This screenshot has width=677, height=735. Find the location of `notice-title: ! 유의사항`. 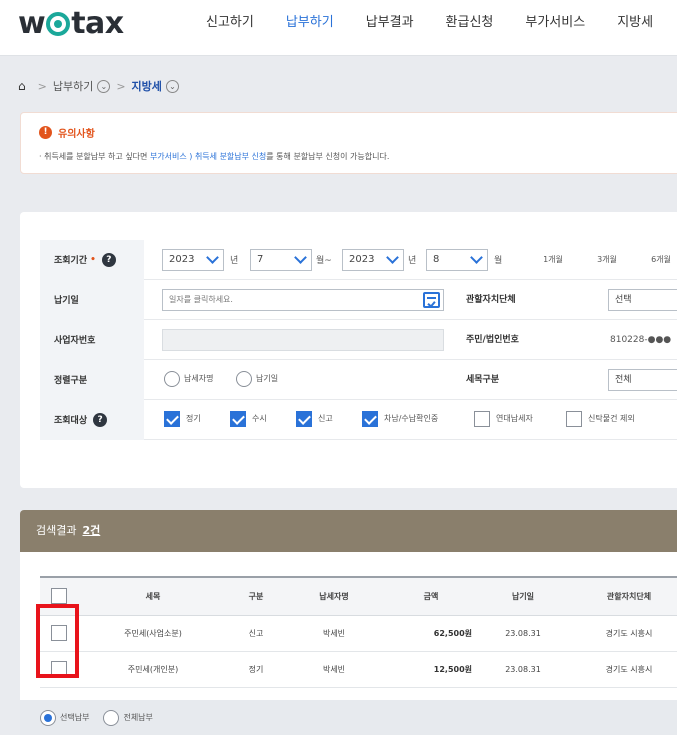

notice-title: ! 유의사항 is located at coordinates (67, 132).